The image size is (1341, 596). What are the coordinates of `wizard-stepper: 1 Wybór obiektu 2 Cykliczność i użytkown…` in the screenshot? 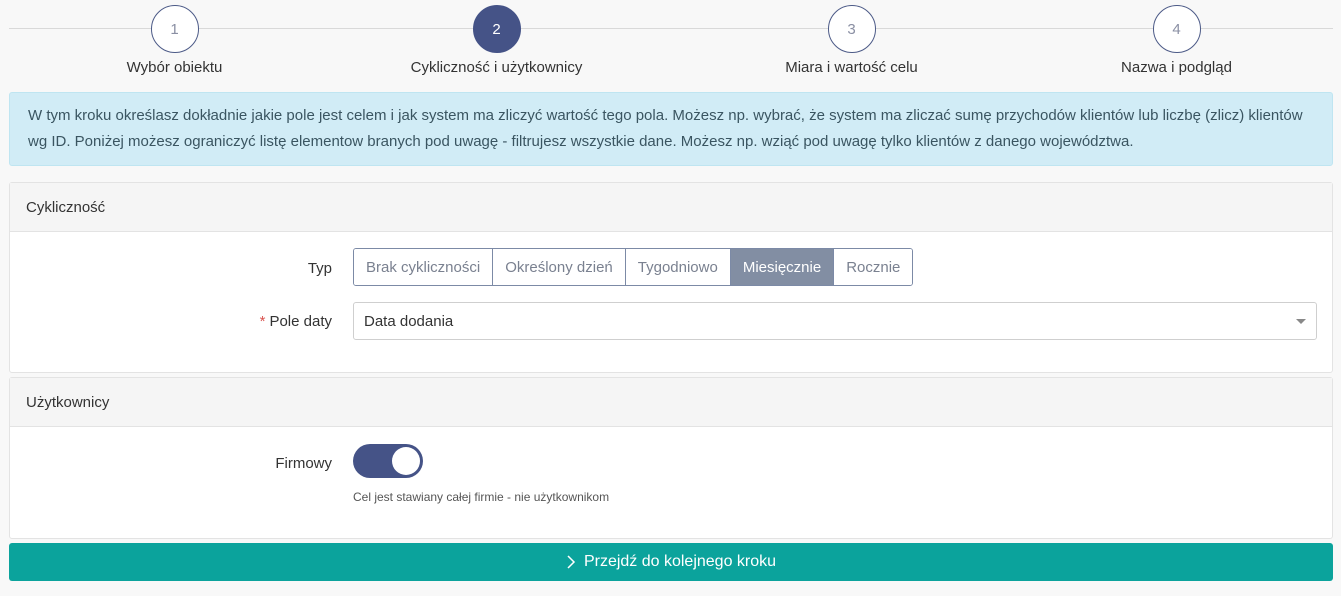 It's located at (671, 42).